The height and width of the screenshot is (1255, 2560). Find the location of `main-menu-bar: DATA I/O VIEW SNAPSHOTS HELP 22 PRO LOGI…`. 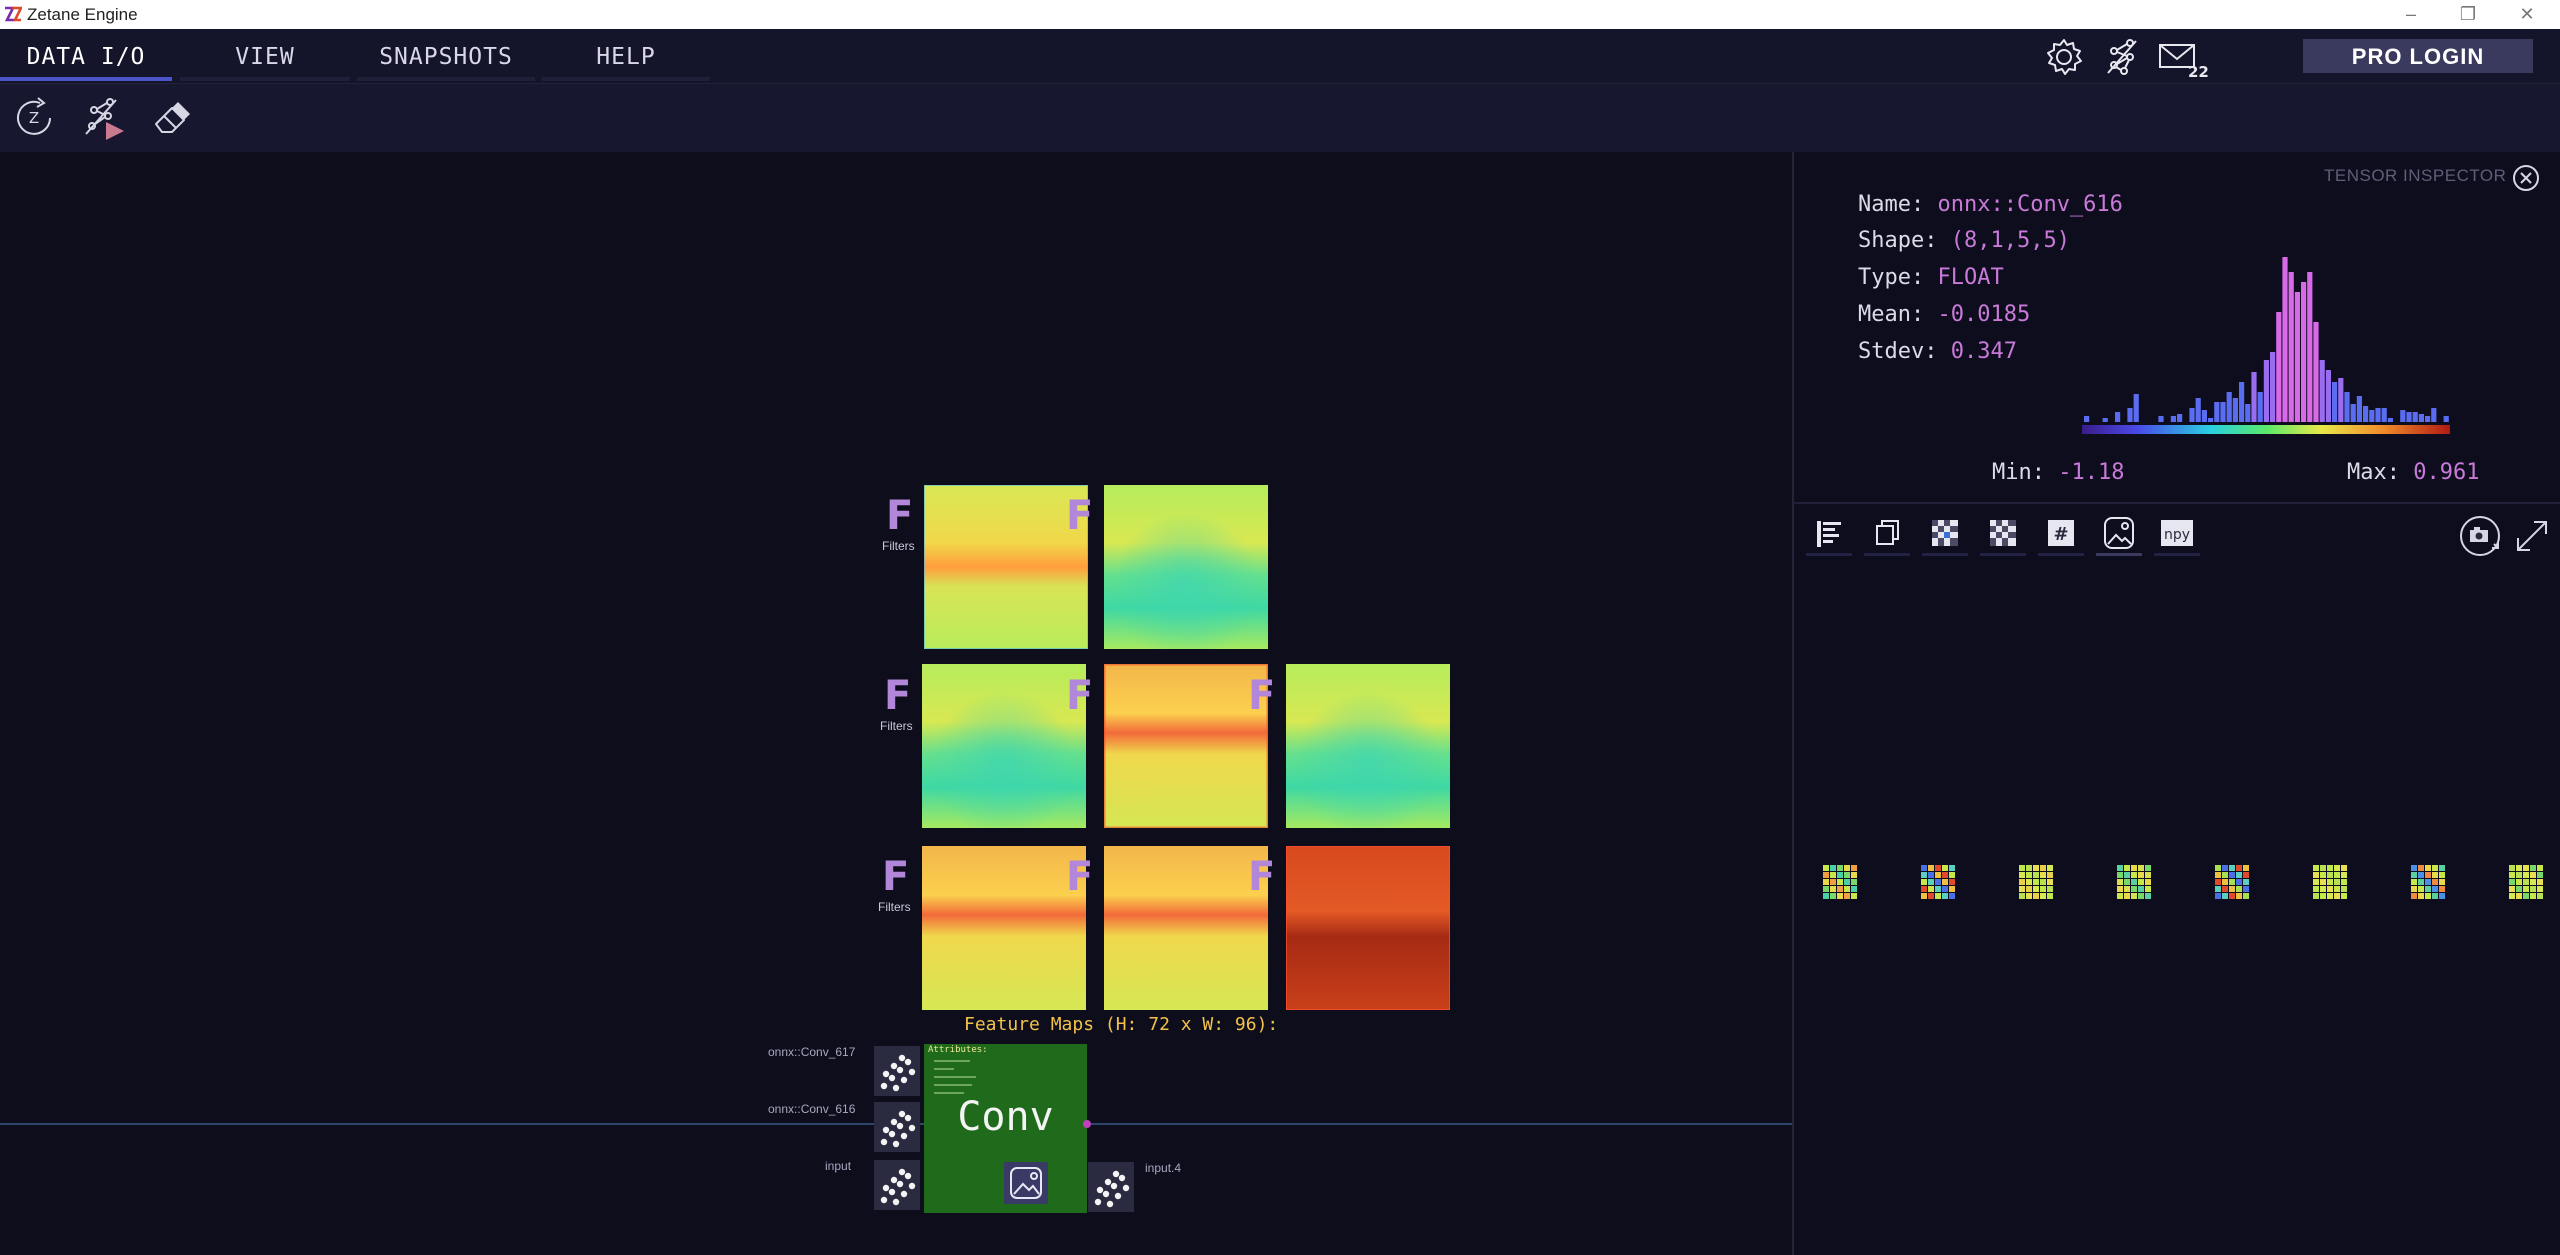

main-menu-bar: DATA I/O VIEW SNAPSHOTS HELP 22 PRO LOGI… is located at coordinates (1280, 56).